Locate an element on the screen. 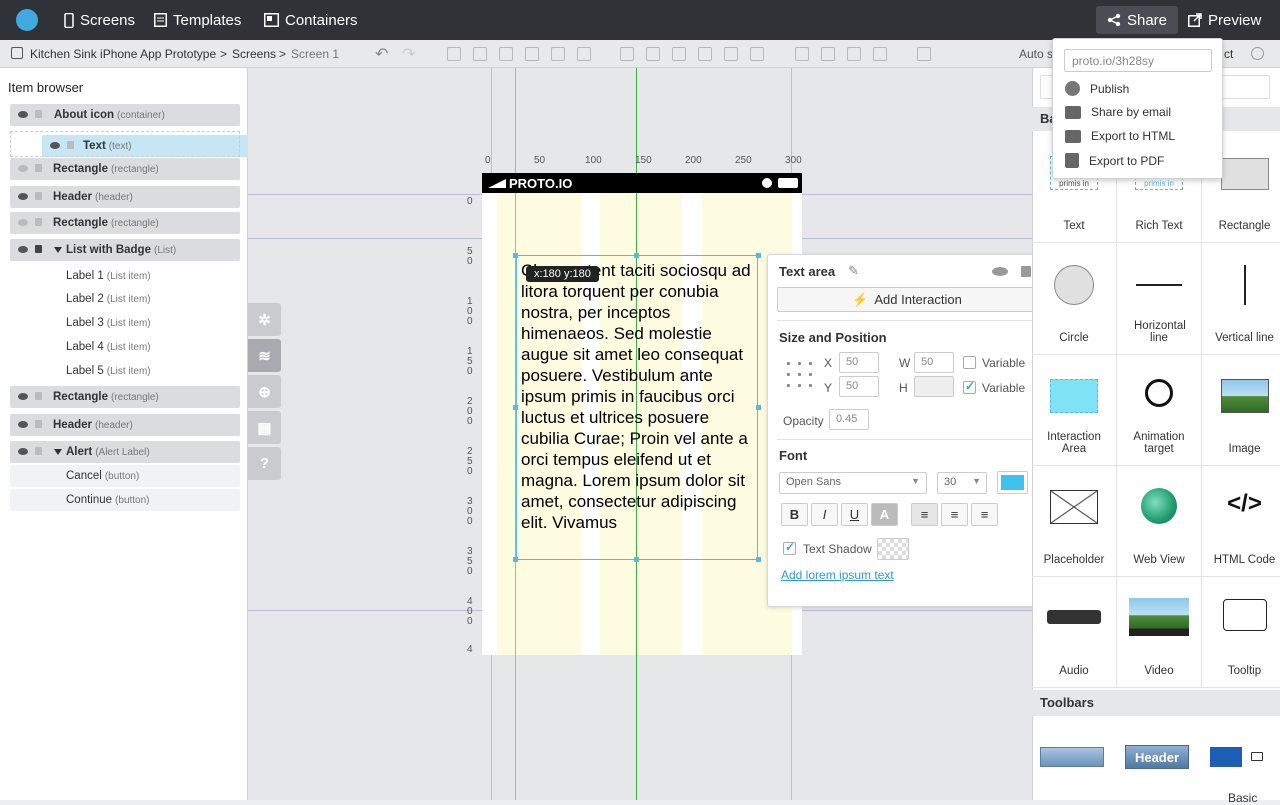  font-family-select: Open Sans ▼ is located at coordinates (853, 483).